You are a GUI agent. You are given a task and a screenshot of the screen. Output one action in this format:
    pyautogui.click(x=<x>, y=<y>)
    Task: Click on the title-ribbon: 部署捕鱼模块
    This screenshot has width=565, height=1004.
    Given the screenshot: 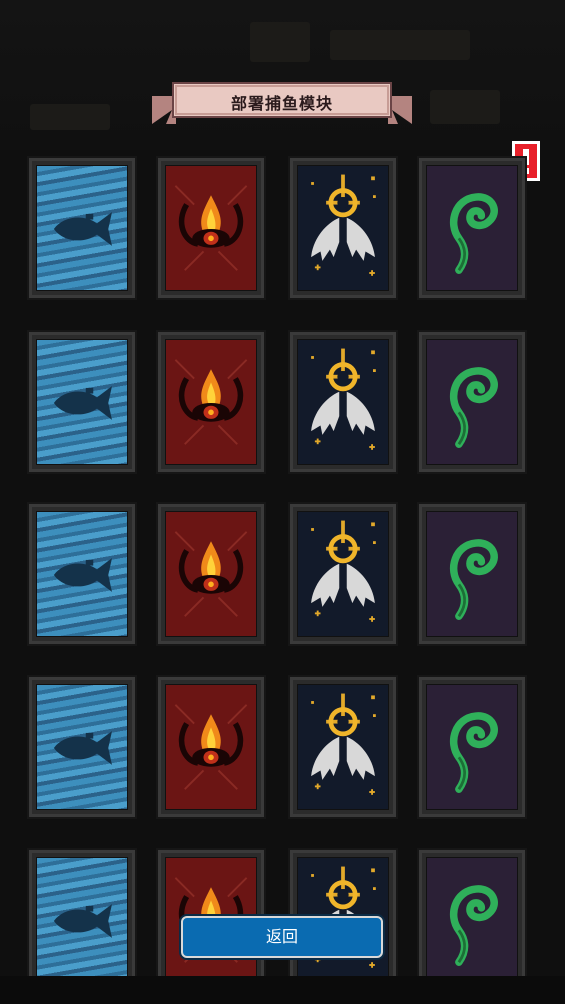 What is the action you would take?
    pyautogui.click(x=282, y=105)
    